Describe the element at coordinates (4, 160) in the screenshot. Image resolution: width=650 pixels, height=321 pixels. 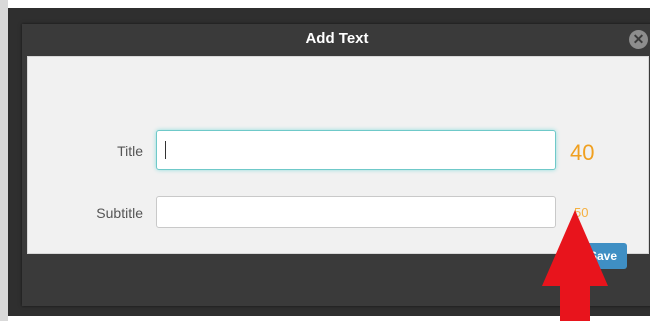
I see `background-strip` at that location.